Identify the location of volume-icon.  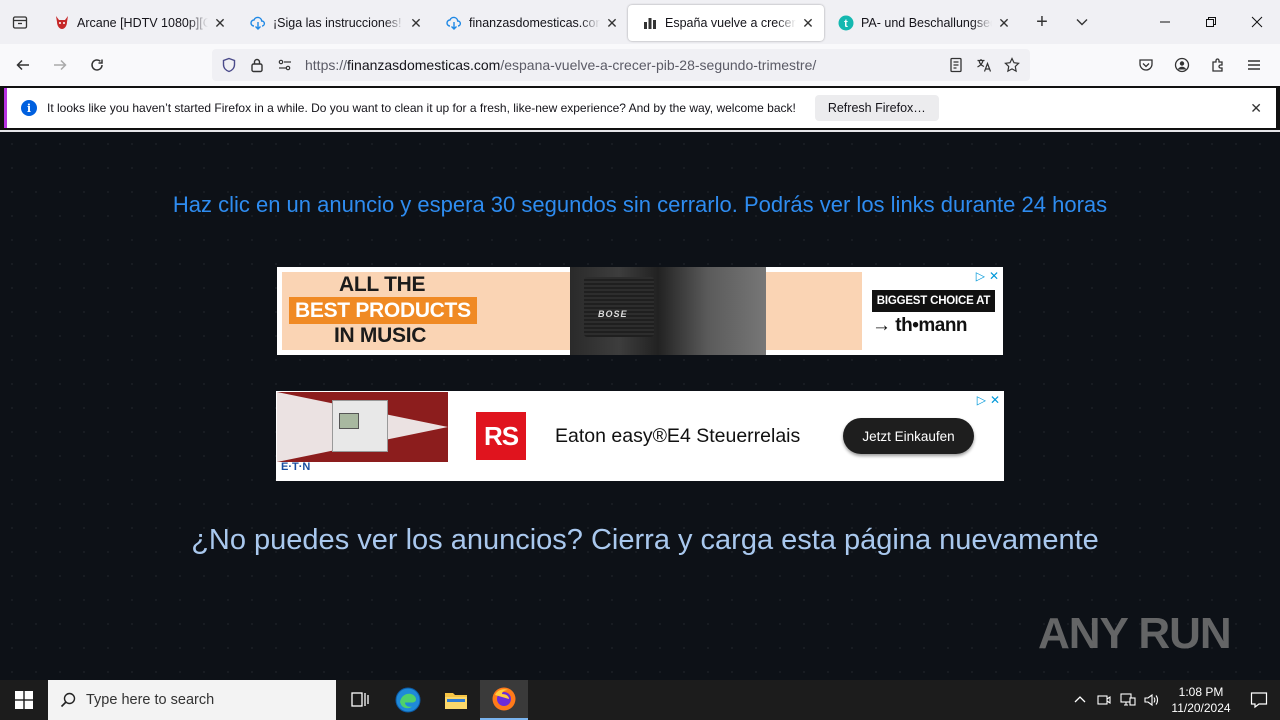
(1152, 700).